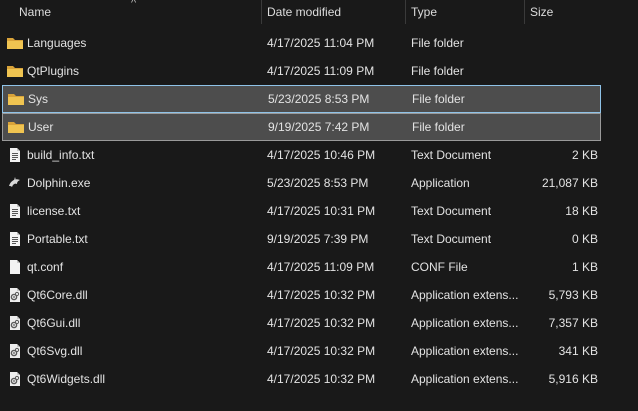 This screenshot has width=638, height=411. Describe the element at coordinates (573, 379) in the screenshot. I see `file-size: 5,916 KB` at that location.